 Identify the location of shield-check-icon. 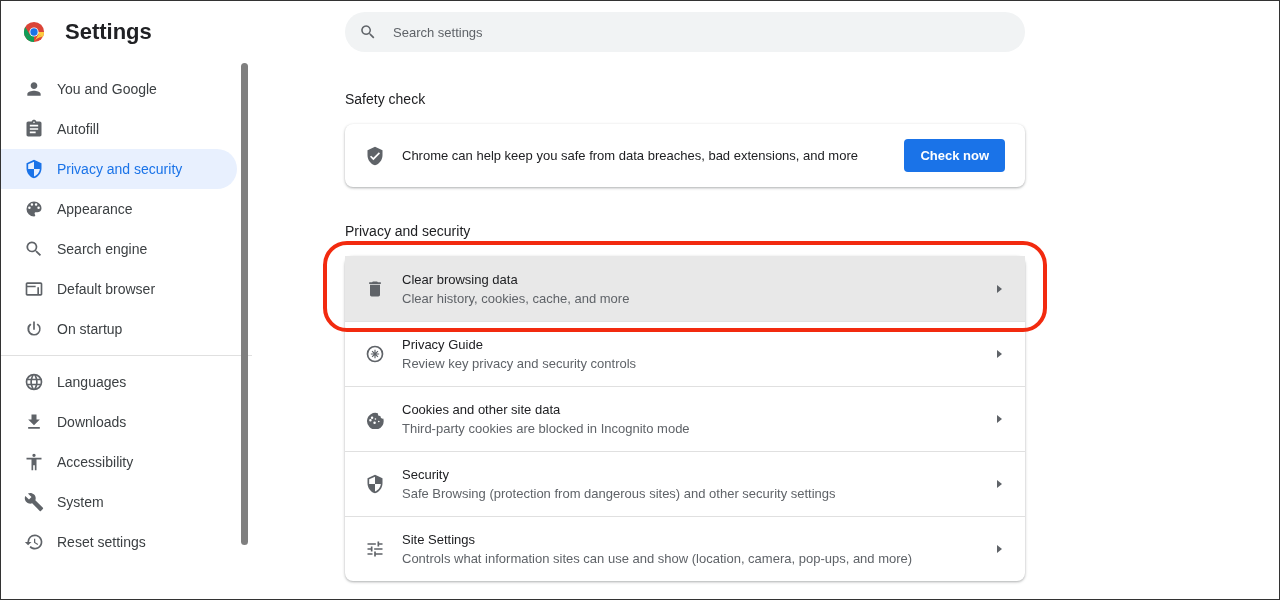
(375, 155).